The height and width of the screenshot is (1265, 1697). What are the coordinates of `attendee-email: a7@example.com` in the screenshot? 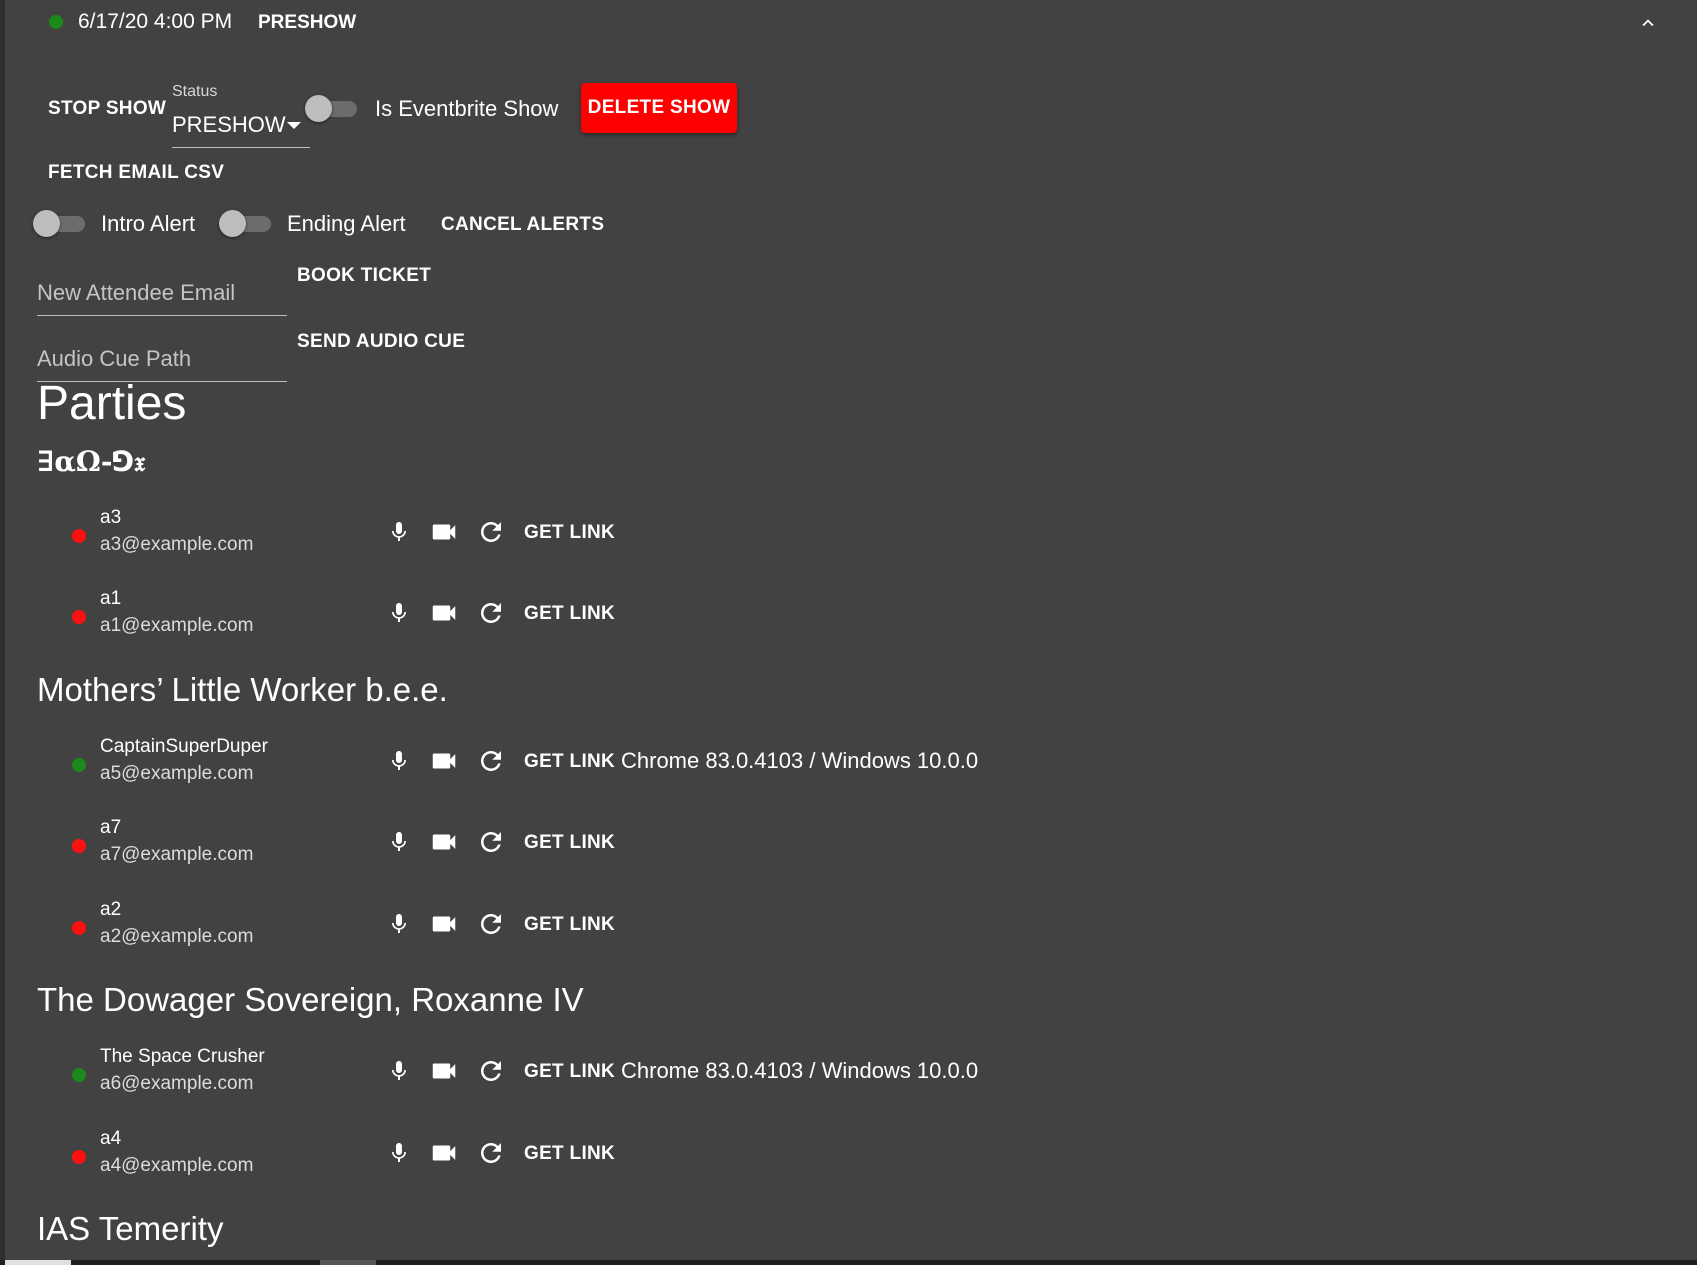 It's located at (177, 854).